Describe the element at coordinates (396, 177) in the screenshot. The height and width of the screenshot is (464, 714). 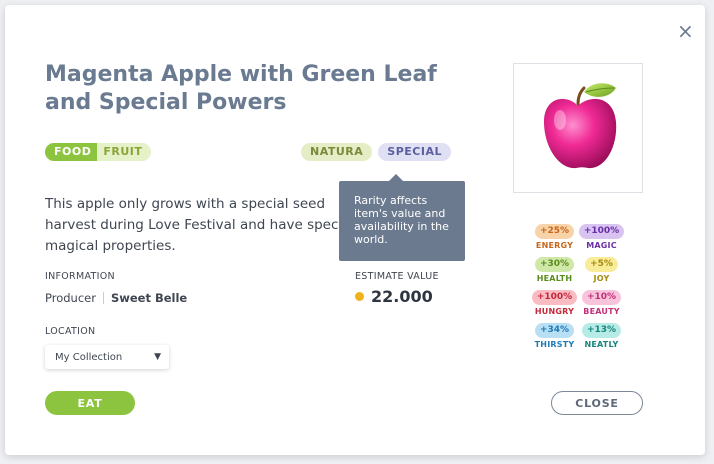
I see `tooltip-arrow` at that location.